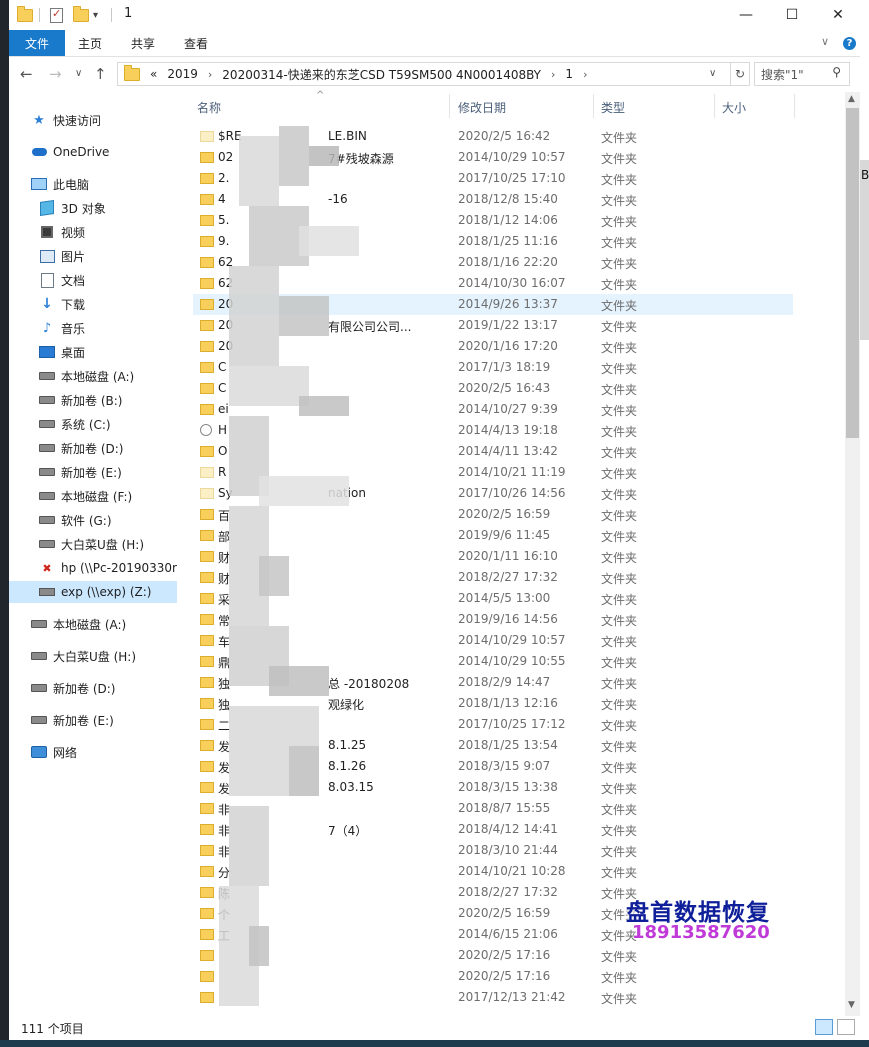  Describe the element at coordinates (613, 107) in the screenshot. I see `column-header-type: 类型` at that location.